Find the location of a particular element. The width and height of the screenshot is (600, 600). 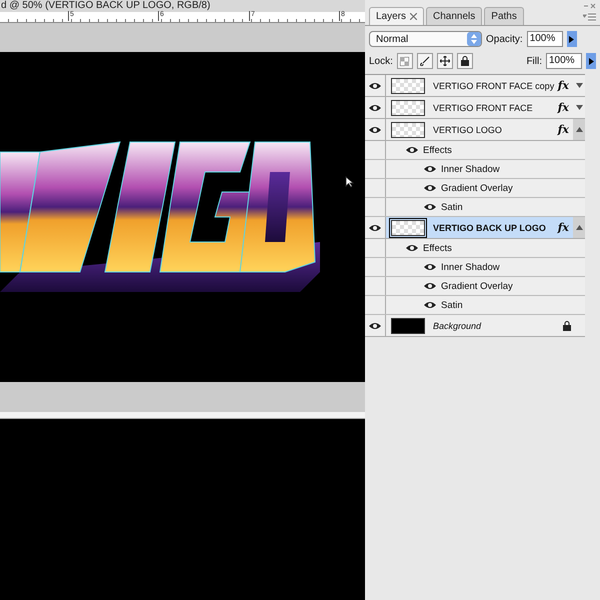

layer-name: VERTIGO FRONT FACE is located at coordinates (483, 107).